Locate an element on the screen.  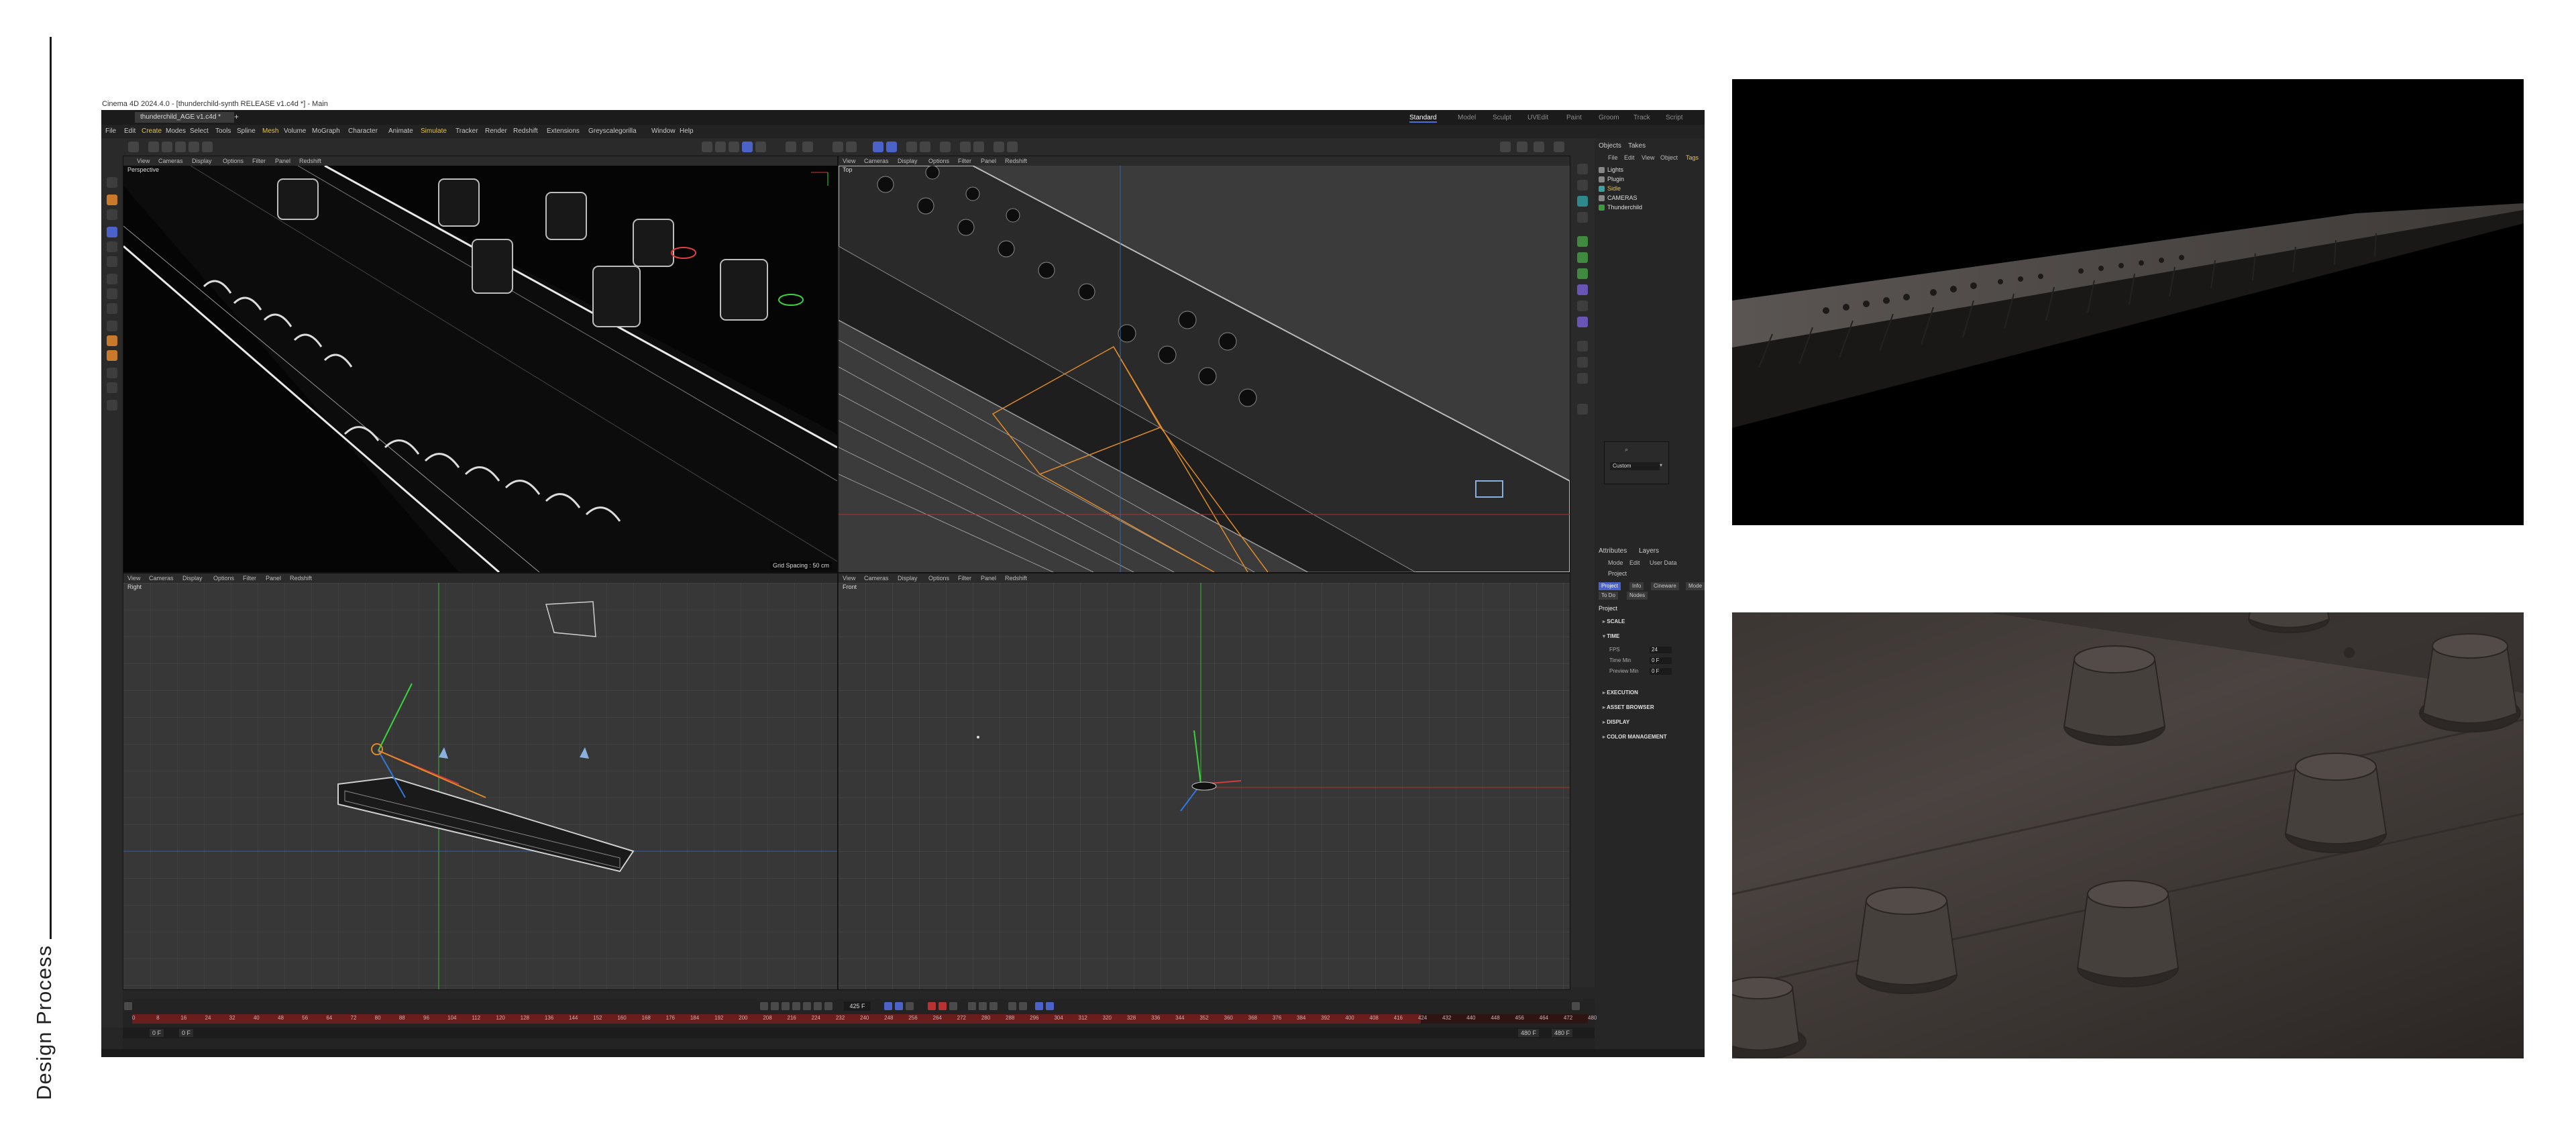
light-object-icon is located at coordinates (1582, 378).